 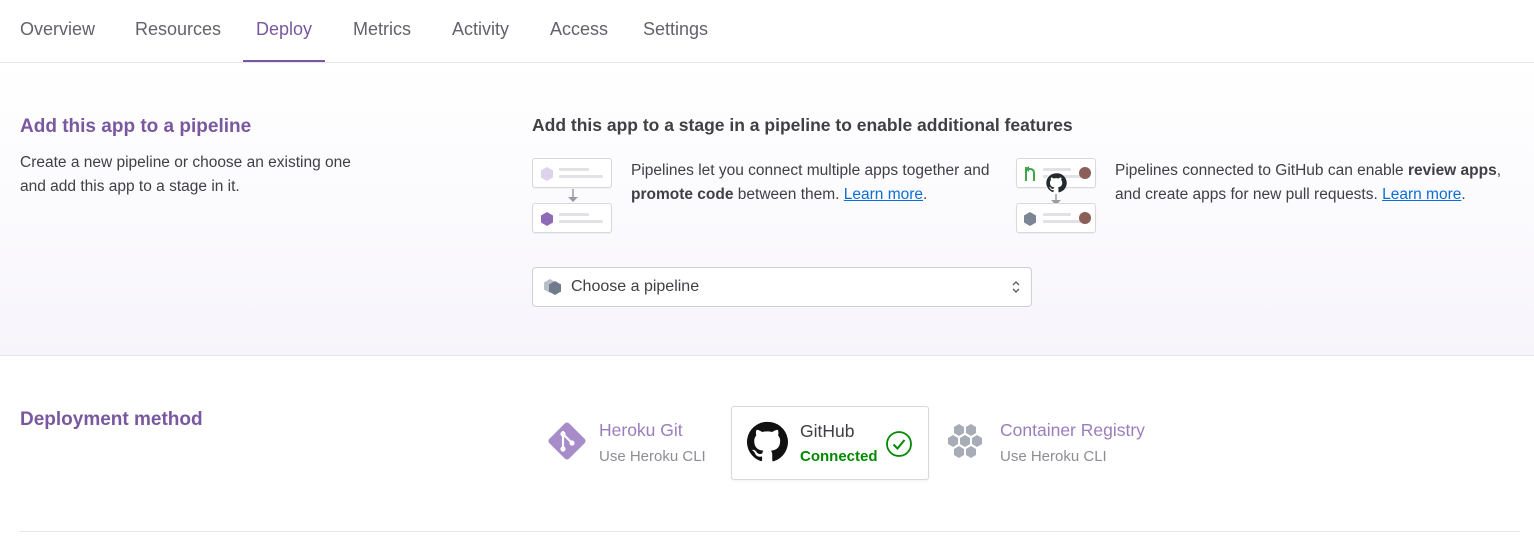 I want to click on promote-text-part: between them., so click(x=788, y=194).